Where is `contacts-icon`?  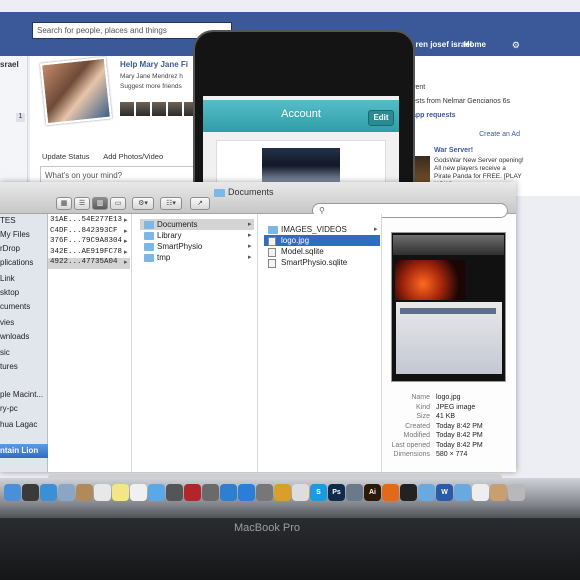 contacts-icon is located at coordinates (84, 492).